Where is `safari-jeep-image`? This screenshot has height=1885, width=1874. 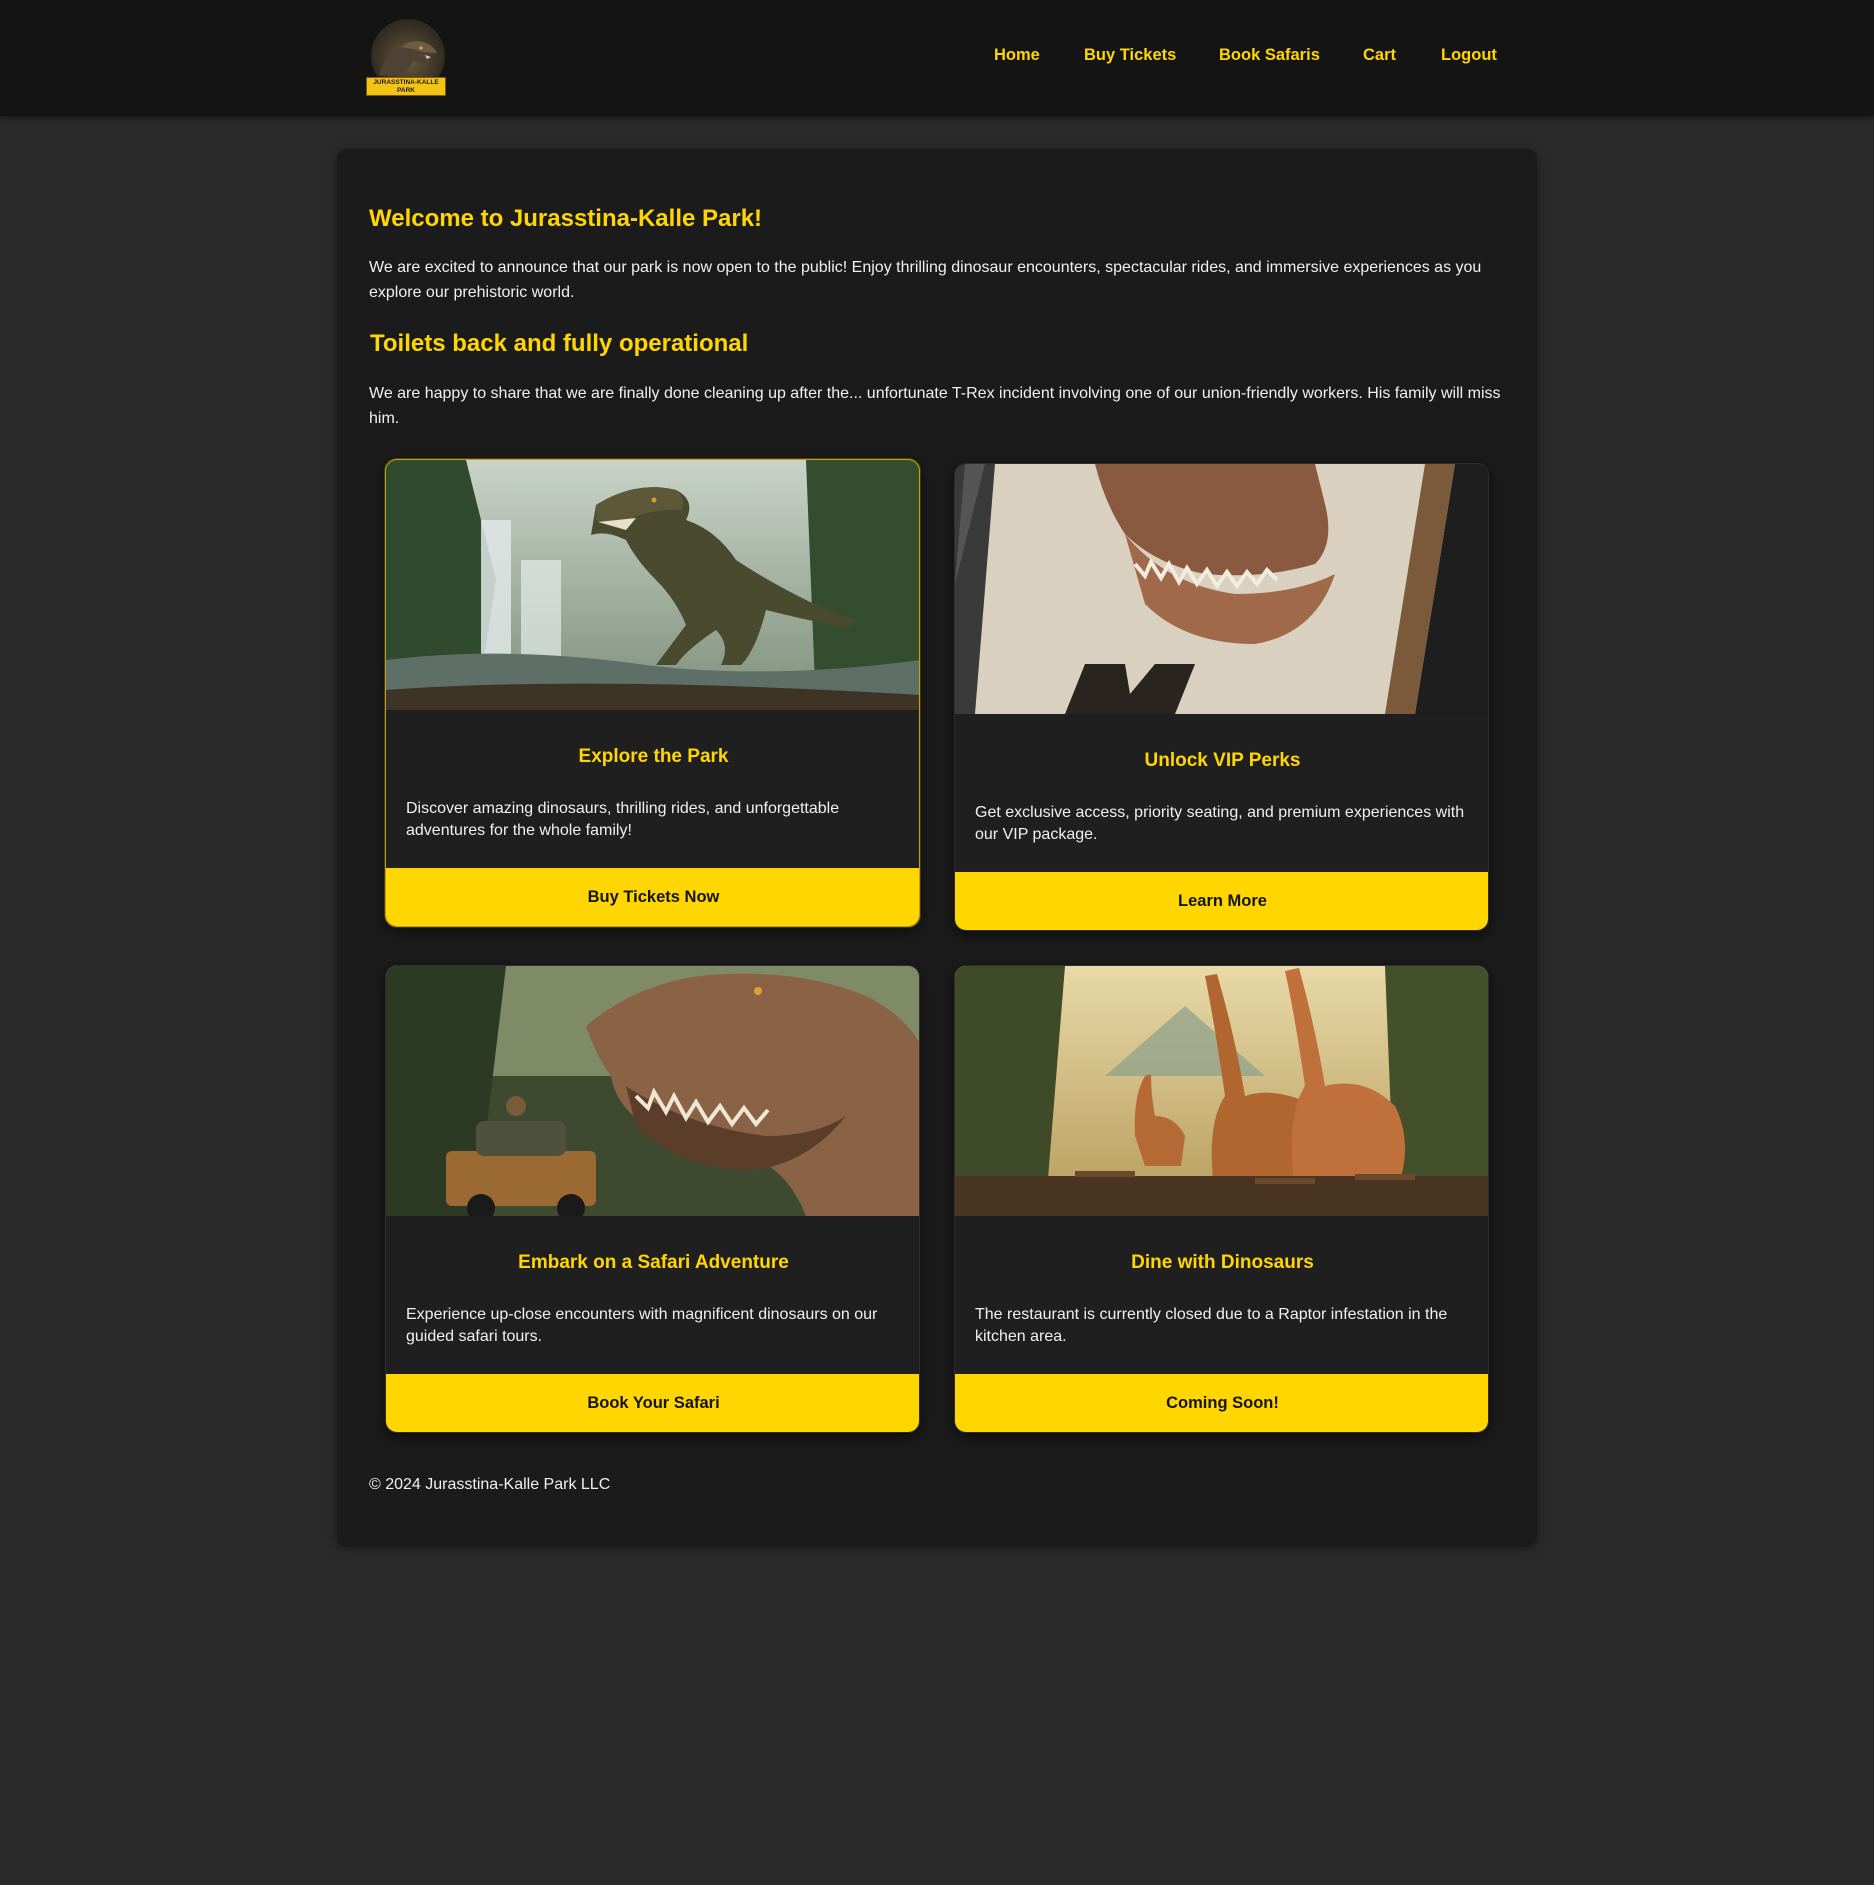
safari-jeep-image is located at coordinates (652, 1091).